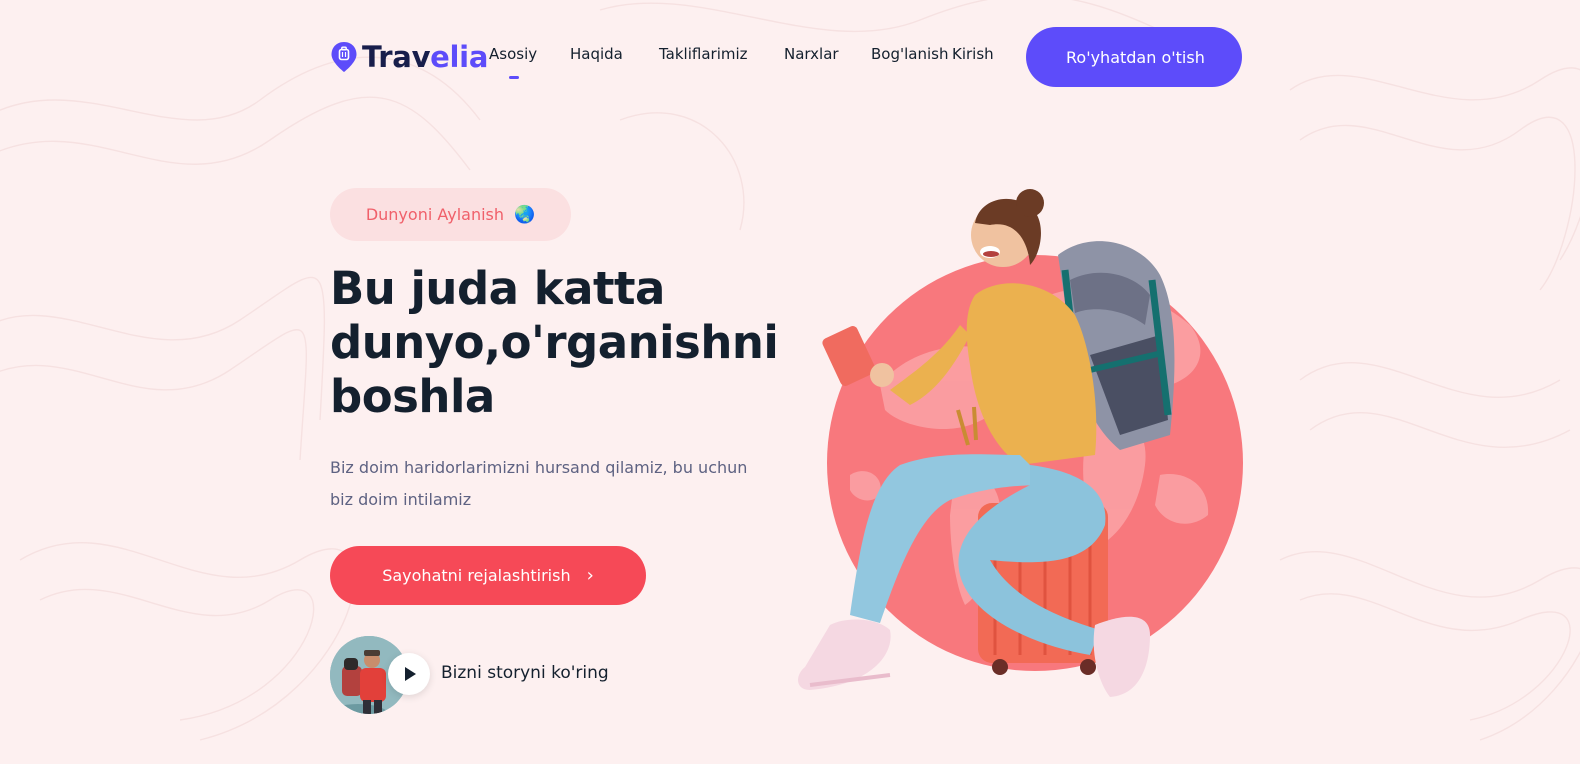  I want to click on tagline-badge: Dunyoni Aylanish 🌏, so click(450, 214).